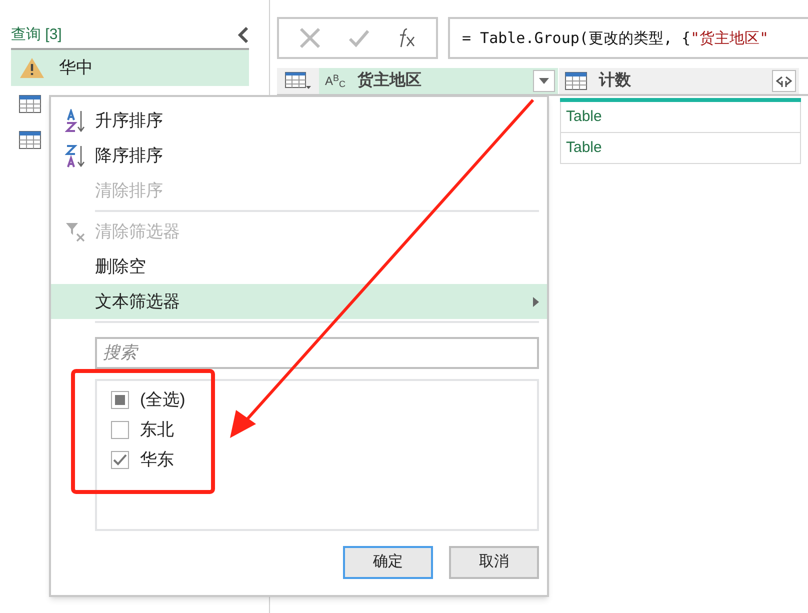 The height and width of the screenshot is (613, 808). I want to click on option-label: (全选), so click(163, 400).